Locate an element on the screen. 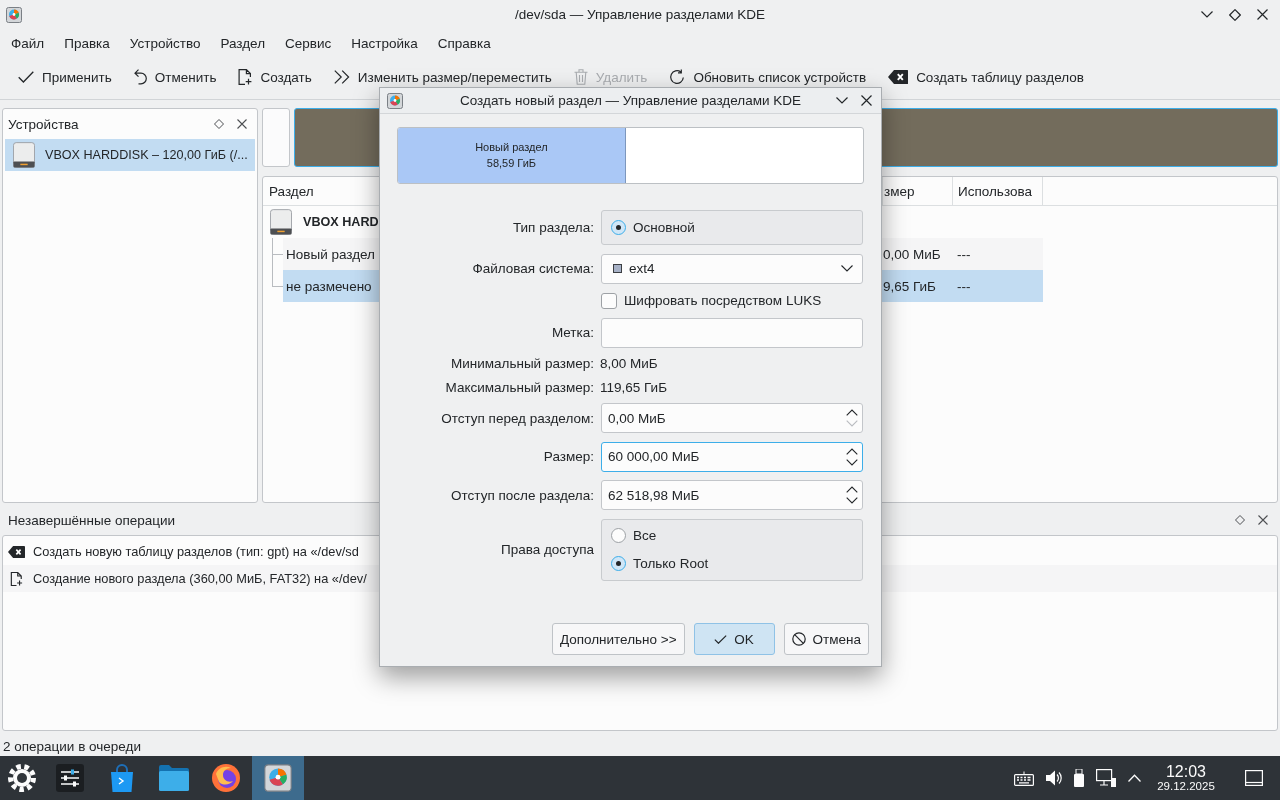 The image size is (1280, 800). bag-icon is located at coordinates (122, 778).